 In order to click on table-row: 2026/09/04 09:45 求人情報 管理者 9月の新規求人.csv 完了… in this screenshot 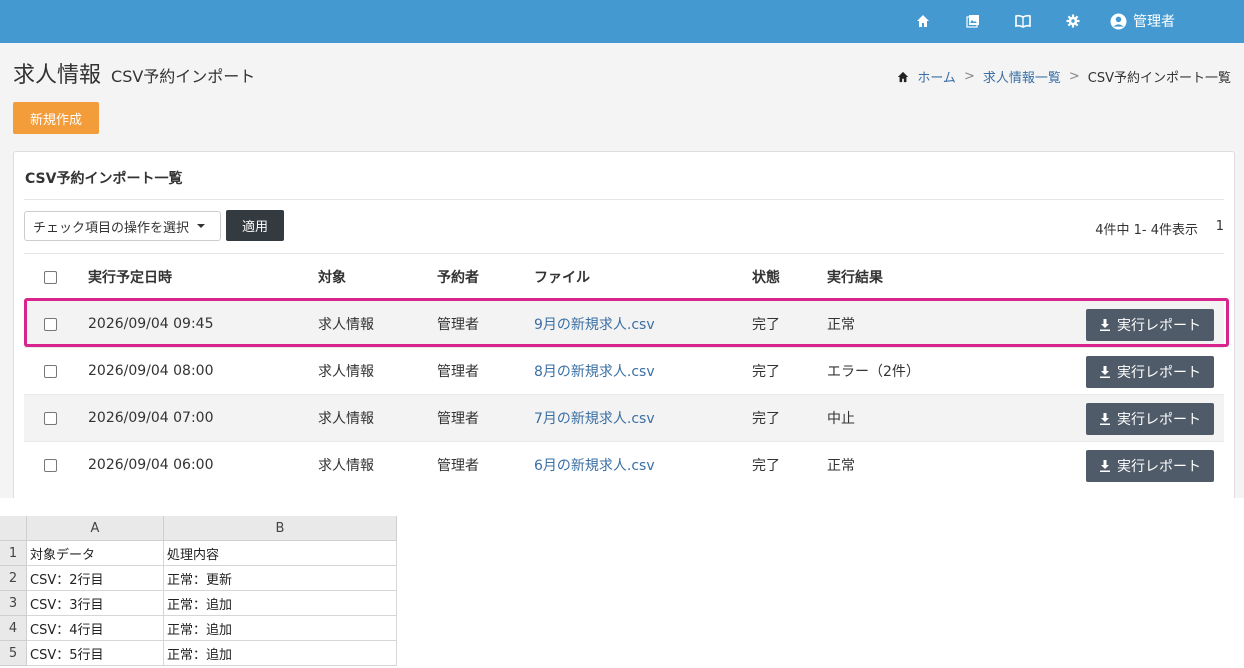, I will do `click(624, 323)`.